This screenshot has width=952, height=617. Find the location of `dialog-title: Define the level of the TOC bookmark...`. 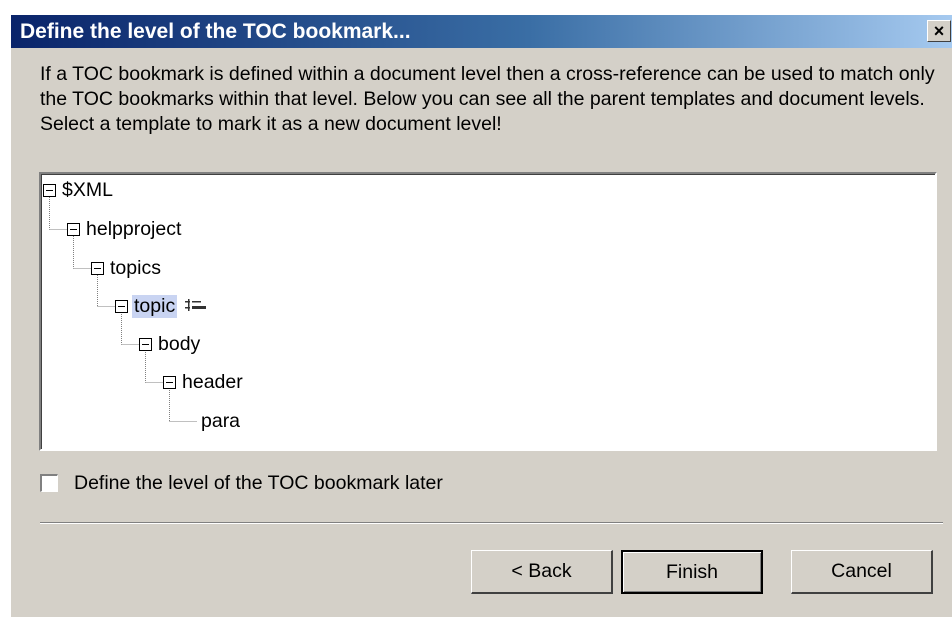

dialog-title: Define the level of the TOC bookmark... is located at coordinates (215, 31).